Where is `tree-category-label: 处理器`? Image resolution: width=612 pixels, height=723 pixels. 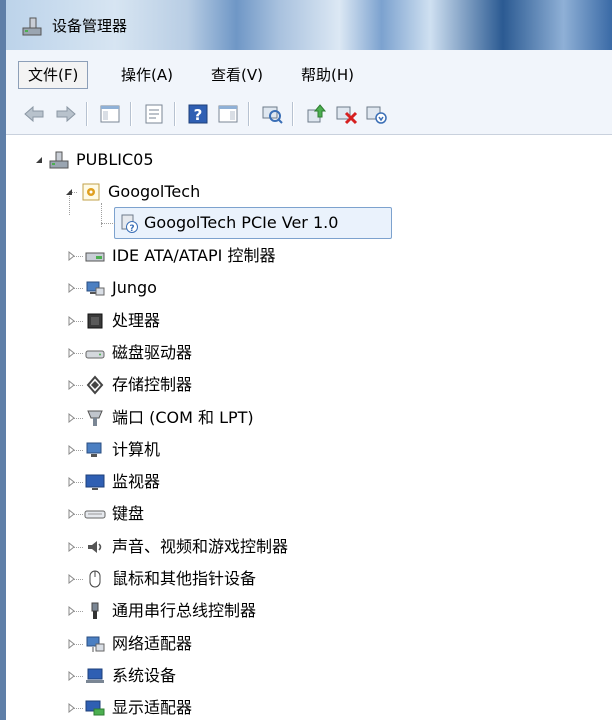
tree-category-label: 处理器 is located at coordinates (136, 320).